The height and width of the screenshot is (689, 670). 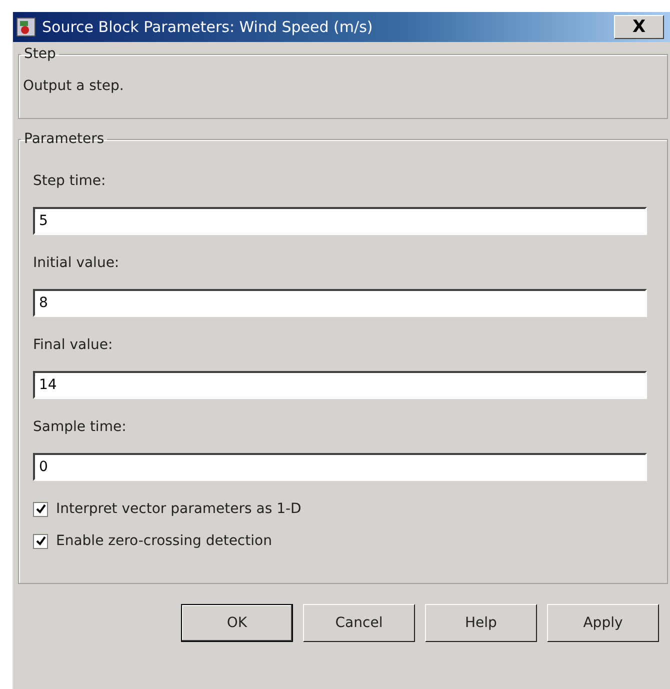 I want to click on input-field: 5, so click(x=340, y=221).